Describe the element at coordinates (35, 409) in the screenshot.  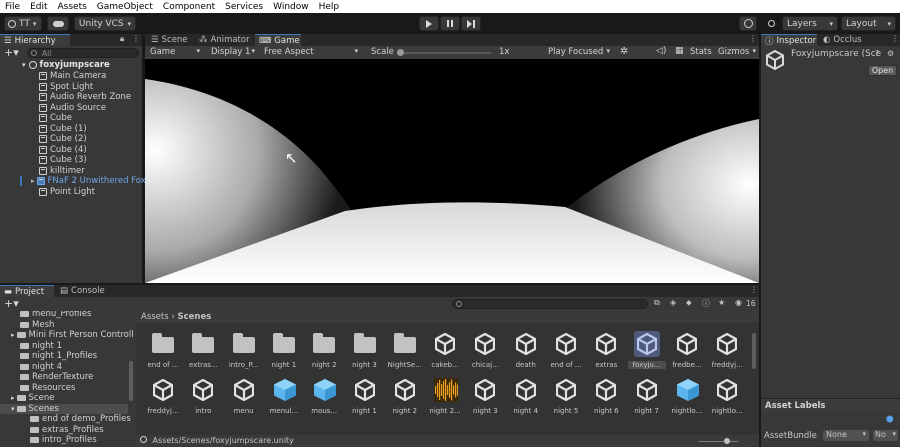
I see `folder-item-scenes: ▾ Scenes` at that location.